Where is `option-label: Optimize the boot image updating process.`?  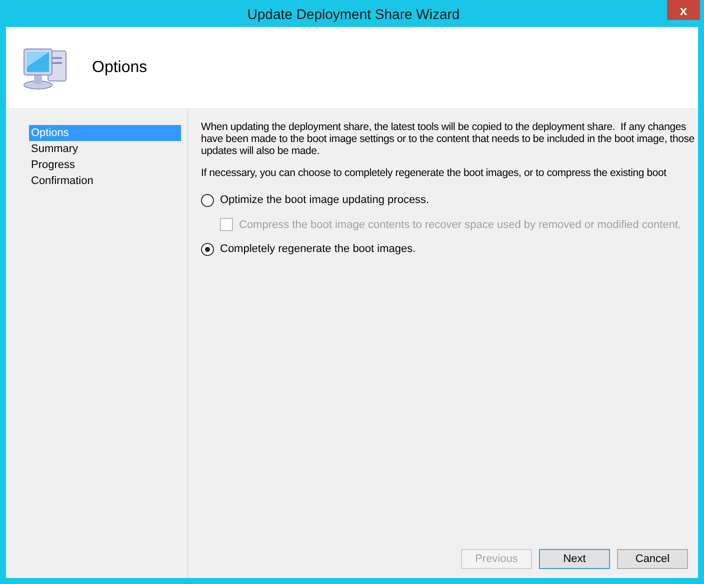
option-label: Optimize the boot image updating process. is located at coordinates (325, 200).